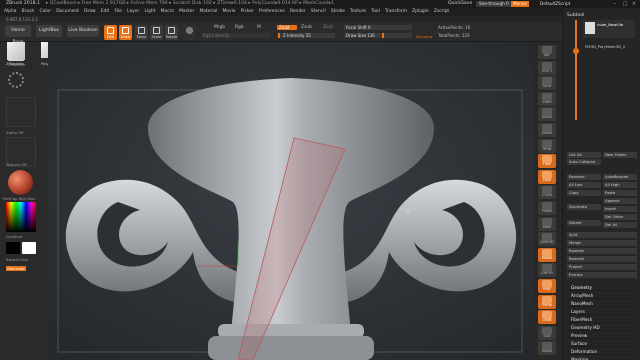 This screenshot has height=360, width=640. What do you see at coordinates (358, 11) in the screenshot?
I see `menu-texture: Texture` at bounding box center [358, 11].